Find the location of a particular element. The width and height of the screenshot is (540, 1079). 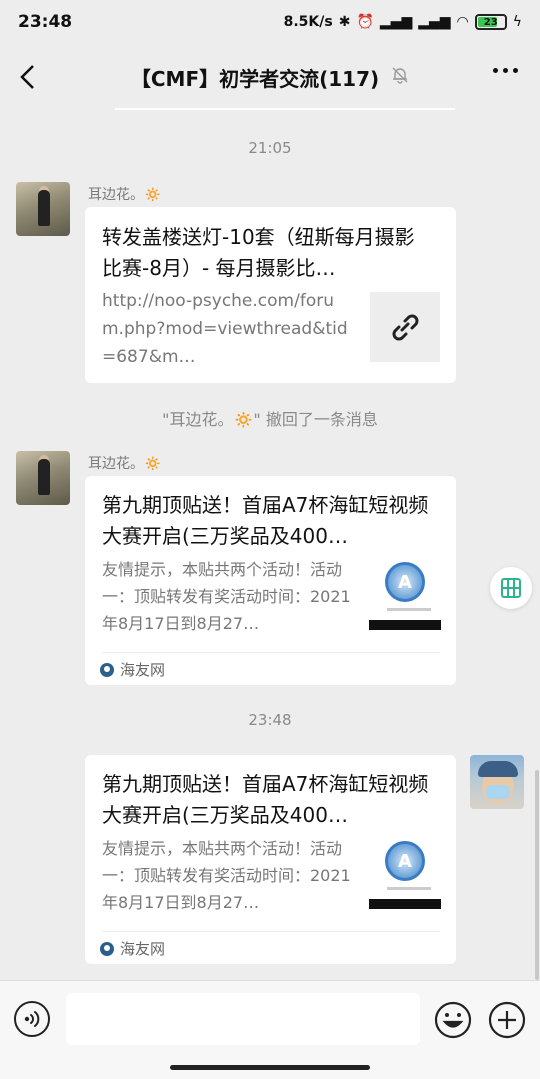

back-arrow-icon is located at coordinates (28, 77).